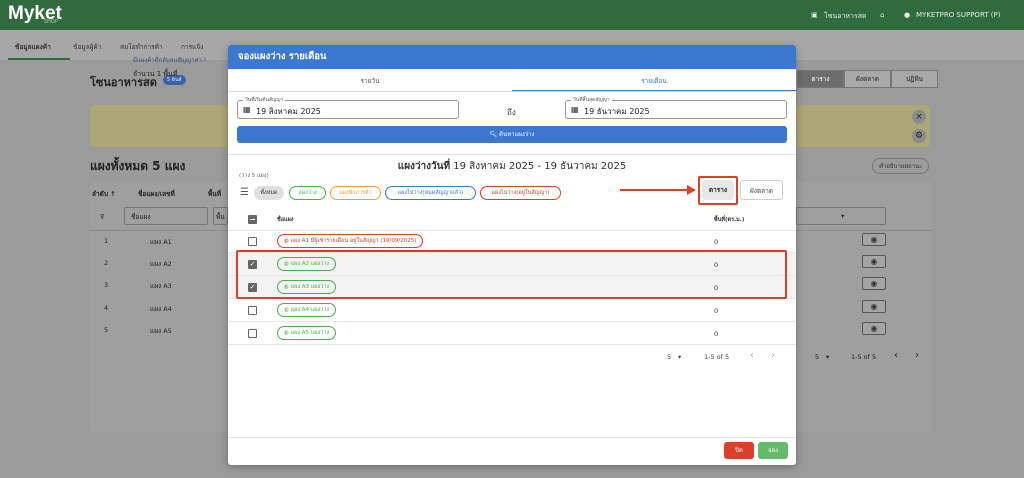 This screenshot has width=1024, height=478. What do you see at coordinates (33, 47) in the screenshot?
I see `nav-tab-stalls: ข้อมูลแผงค้า` at bounding box center [33, 47].